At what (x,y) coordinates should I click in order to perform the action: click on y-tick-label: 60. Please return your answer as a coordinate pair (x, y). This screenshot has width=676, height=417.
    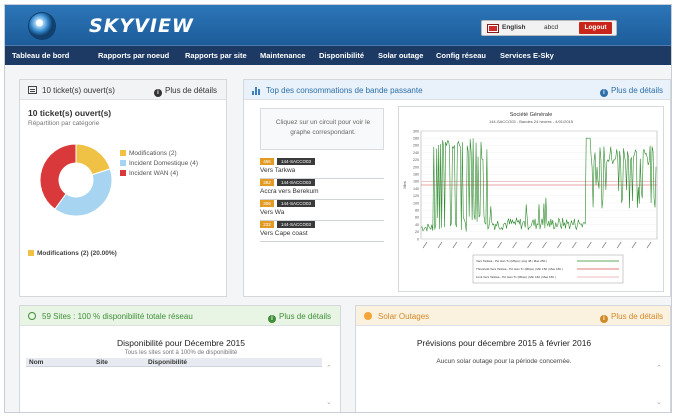
    Looking at the image, I should click on (417, 218).